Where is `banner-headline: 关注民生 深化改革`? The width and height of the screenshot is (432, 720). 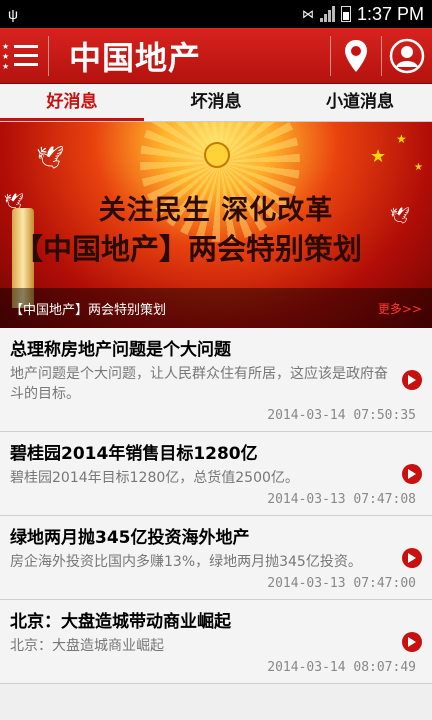 banner-headline: 关注民生 深化改革 is located at coordinates (216, 210).